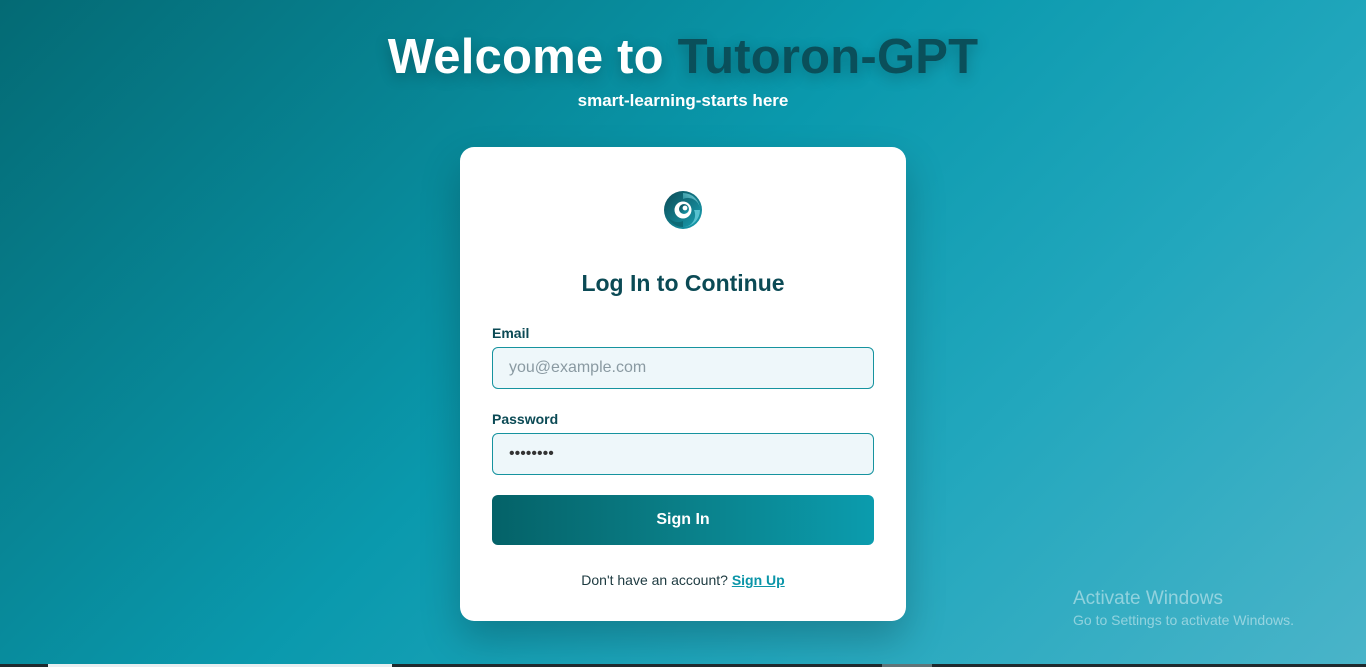 This screenshot has width=1366, height=667. I want to click on password-field, so click(683, 454).